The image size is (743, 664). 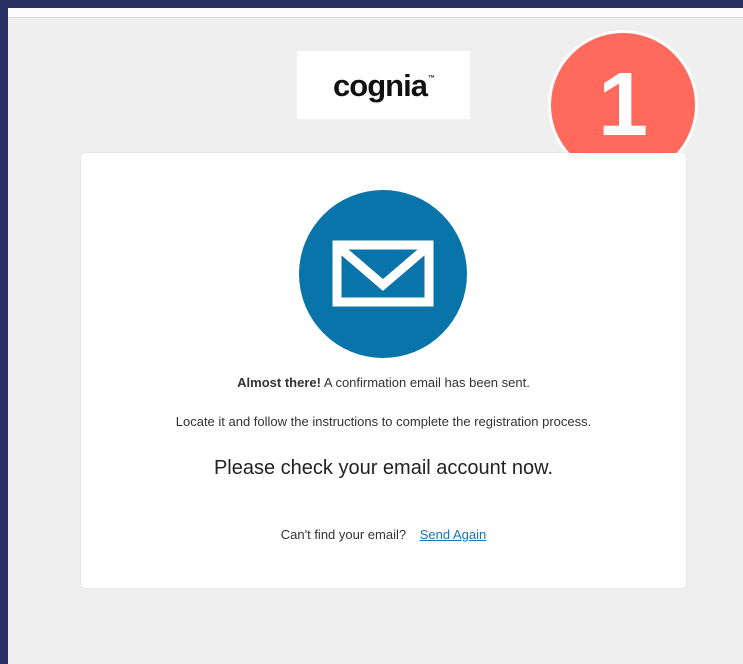 I want to click on cognia-logo: cognia ™, so click(x=383, y=85).